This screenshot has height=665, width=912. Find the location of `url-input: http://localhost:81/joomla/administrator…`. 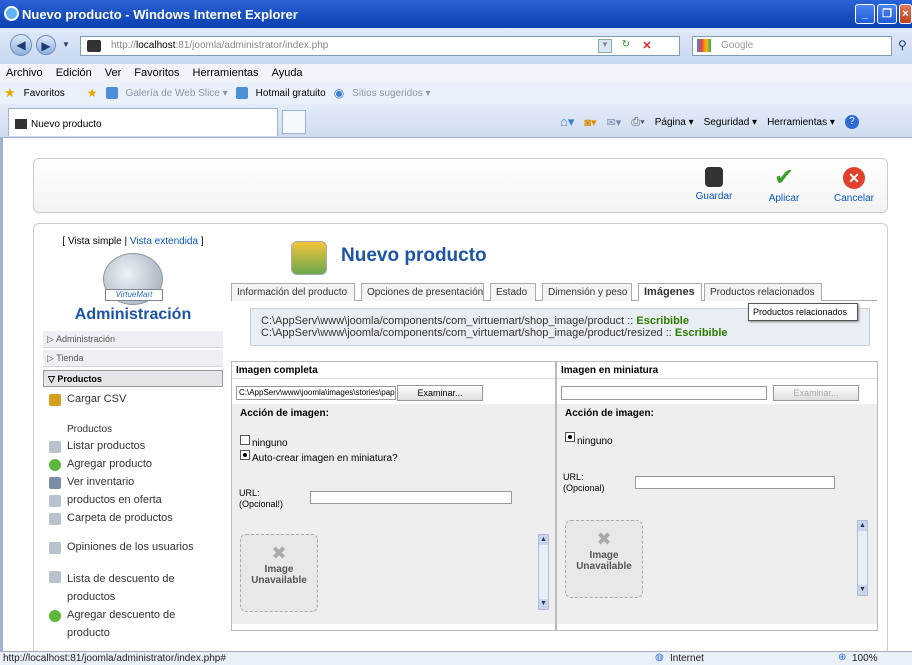

url-input: http://localhost:81/joomla/administrator… is located at coordinates (380, 46).